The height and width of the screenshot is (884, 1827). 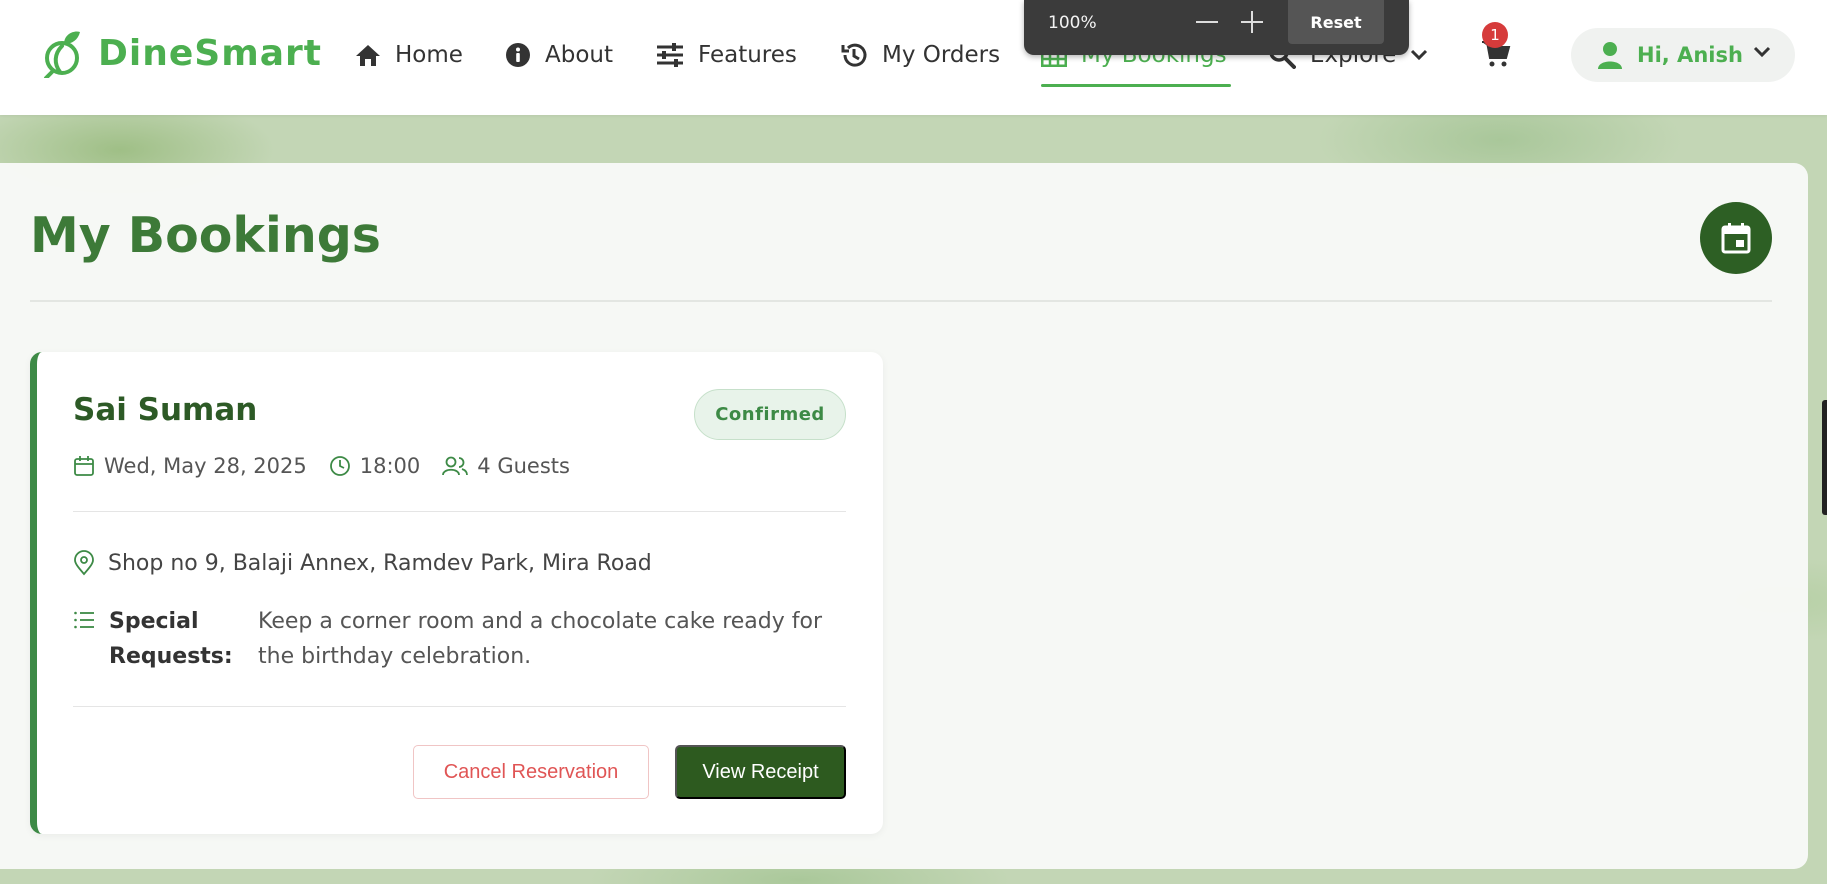 What do you see at coordinates (1207, 22) in the screenshot?
I see `zoom-out-button` at bounding box center [1207, 22].